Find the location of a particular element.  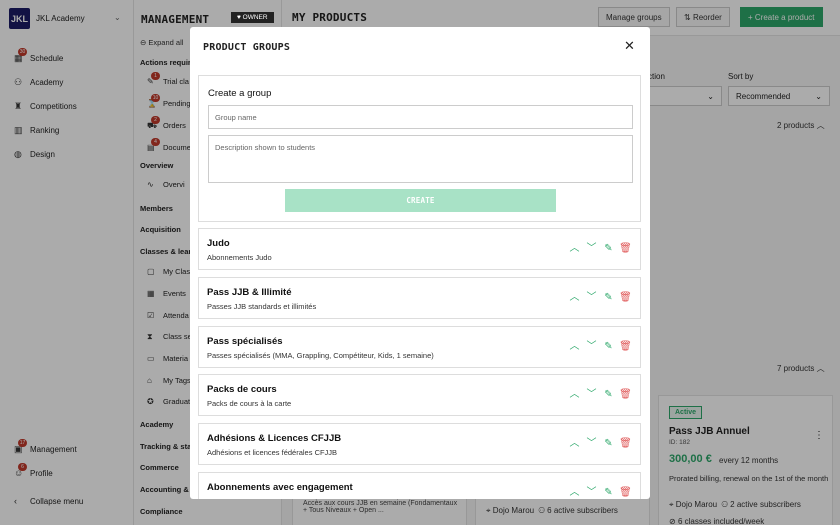

modal-title: PRODUCT GROUPS is located at coordinates (247, 47).